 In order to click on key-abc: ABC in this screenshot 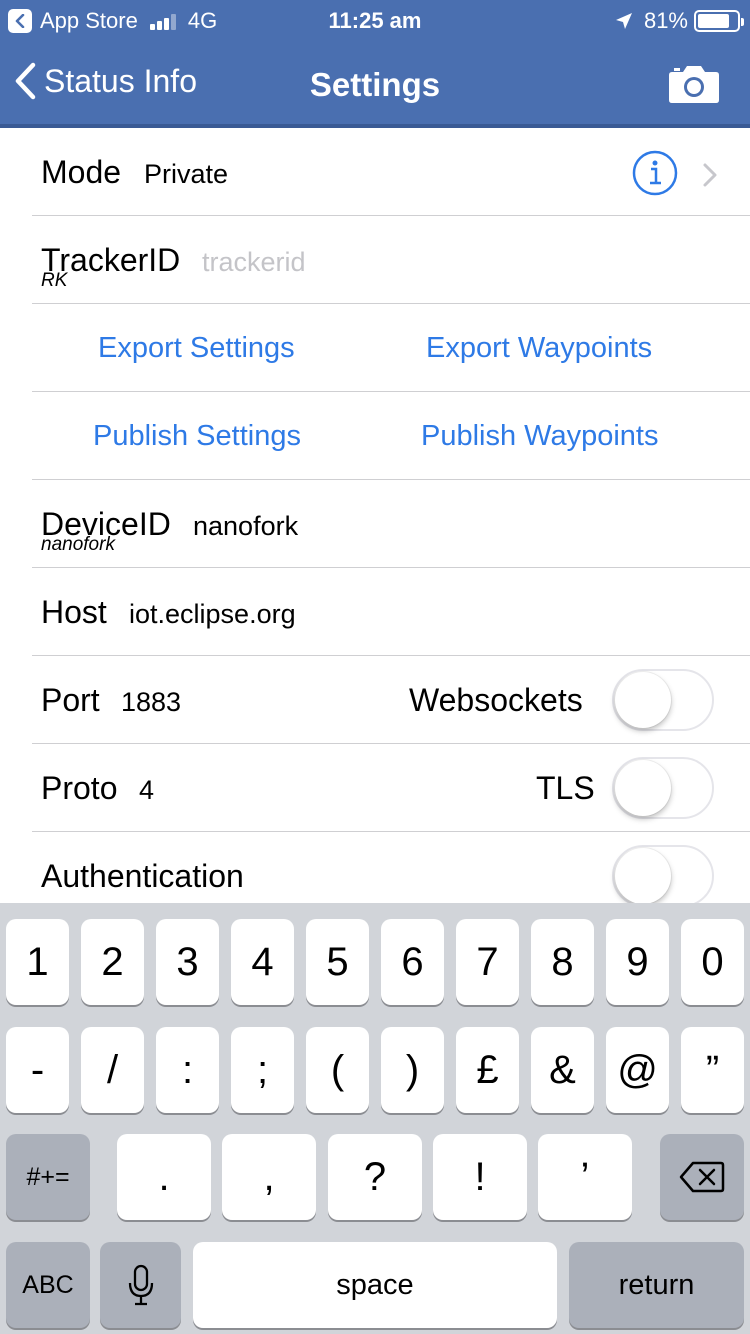, I will do `click(48, 1285)`.